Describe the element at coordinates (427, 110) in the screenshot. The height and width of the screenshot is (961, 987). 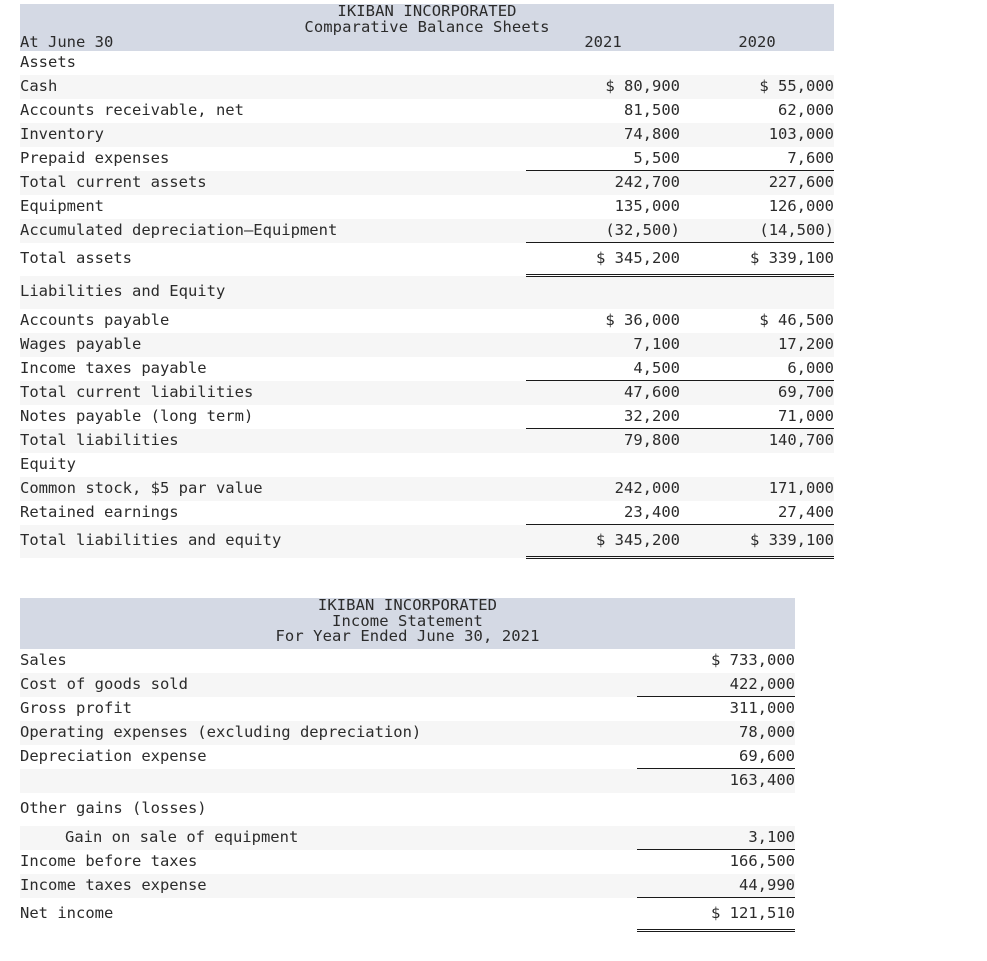
I see `table-row: Accounts receivable, net 81,500 62,000` at that location.